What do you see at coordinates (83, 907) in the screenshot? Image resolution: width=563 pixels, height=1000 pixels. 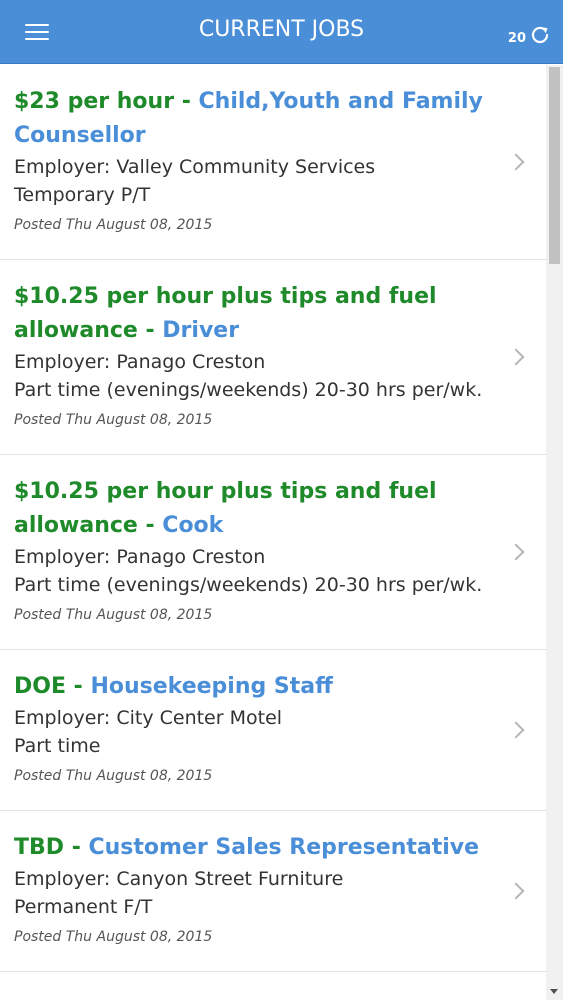 I see `job-type: Permanent F/T` at bounding box center [83, 907].